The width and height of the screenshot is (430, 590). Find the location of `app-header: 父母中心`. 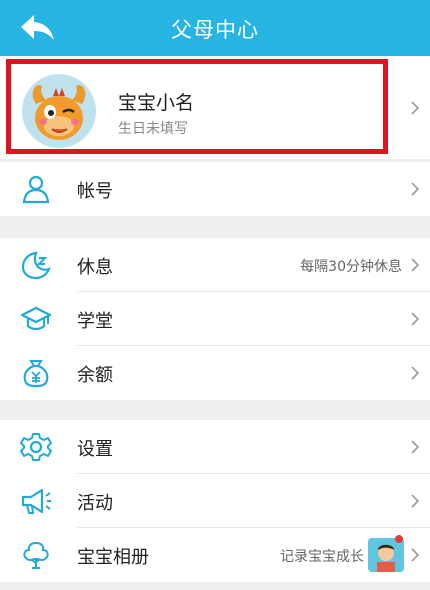

app-header: 父母中心 is located at coordinates (215, 28).